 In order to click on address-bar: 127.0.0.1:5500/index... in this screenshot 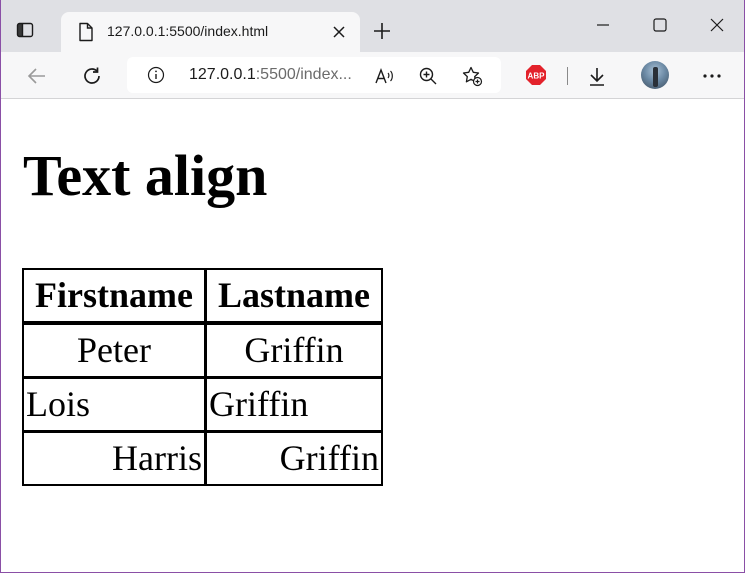, I will do `click(314, 75)`.